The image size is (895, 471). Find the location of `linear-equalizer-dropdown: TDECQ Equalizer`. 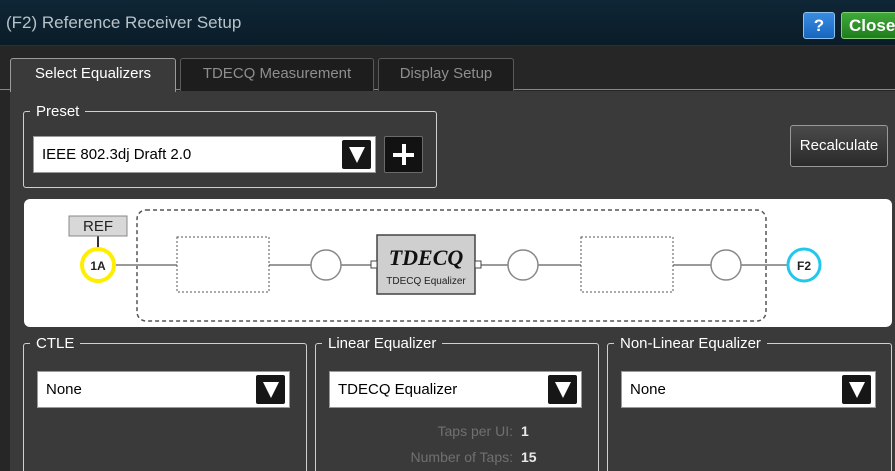

linear-equalizer-dropdown: TDECQ Equalizer is located at coordinates (455, 389).